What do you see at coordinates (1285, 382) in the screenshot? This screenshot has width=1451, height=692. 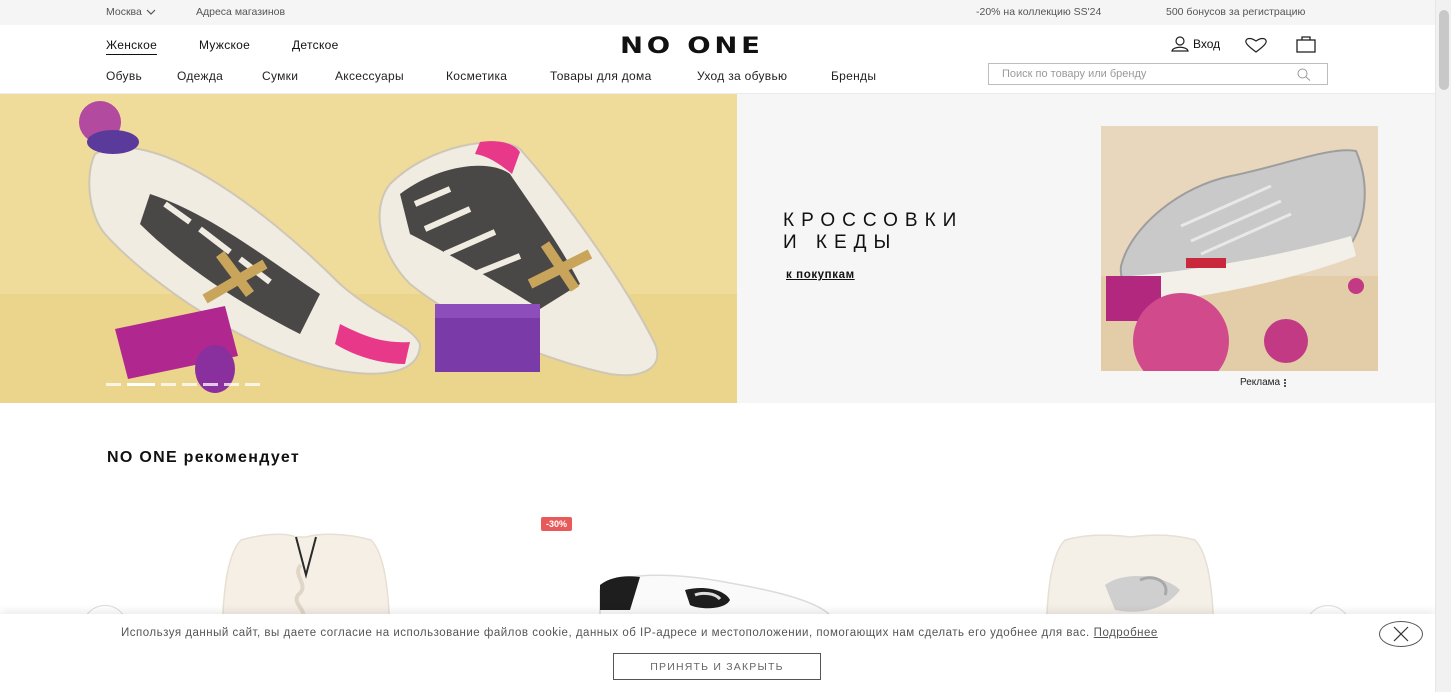 I see `more-vertical-icon` at bounding box center [1285, 382].